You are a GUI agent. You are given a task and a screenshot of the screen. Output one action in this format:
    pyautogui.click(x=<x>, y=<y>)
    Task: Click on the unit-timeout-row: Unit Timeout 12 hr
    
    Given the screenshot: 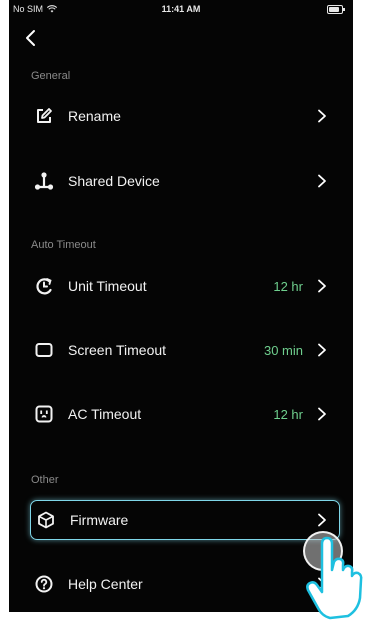 What is the action you would take?
    pyautogui.click(x=184, y=286)
    